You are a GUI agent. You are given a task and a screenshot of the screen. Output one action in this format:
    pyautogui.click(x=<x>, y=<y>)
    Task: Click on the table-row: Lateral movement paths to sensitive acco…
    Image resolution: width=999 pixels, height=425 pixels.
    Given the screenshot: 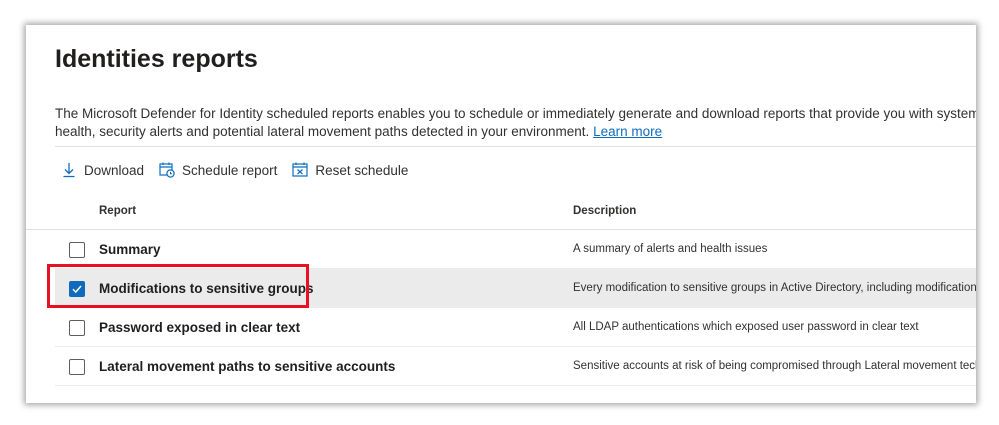 What is the action you would take?
    pyautogui.click(x=515, y=366)
    